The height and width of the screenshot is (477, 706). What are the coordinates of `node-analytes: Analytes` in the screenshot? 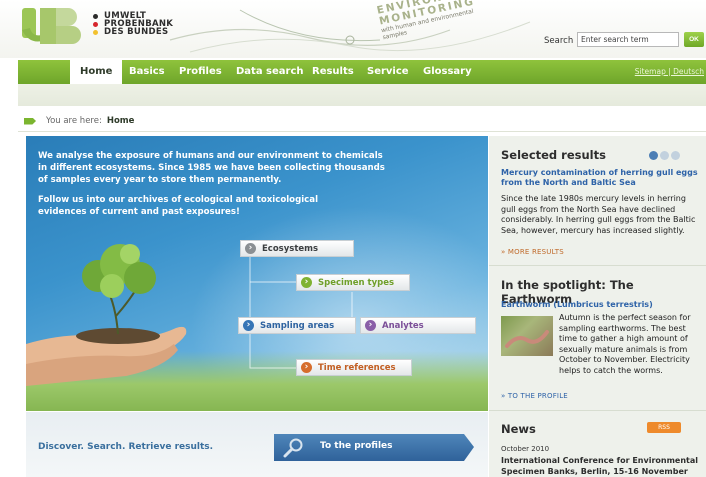 It's located at (418, 325).